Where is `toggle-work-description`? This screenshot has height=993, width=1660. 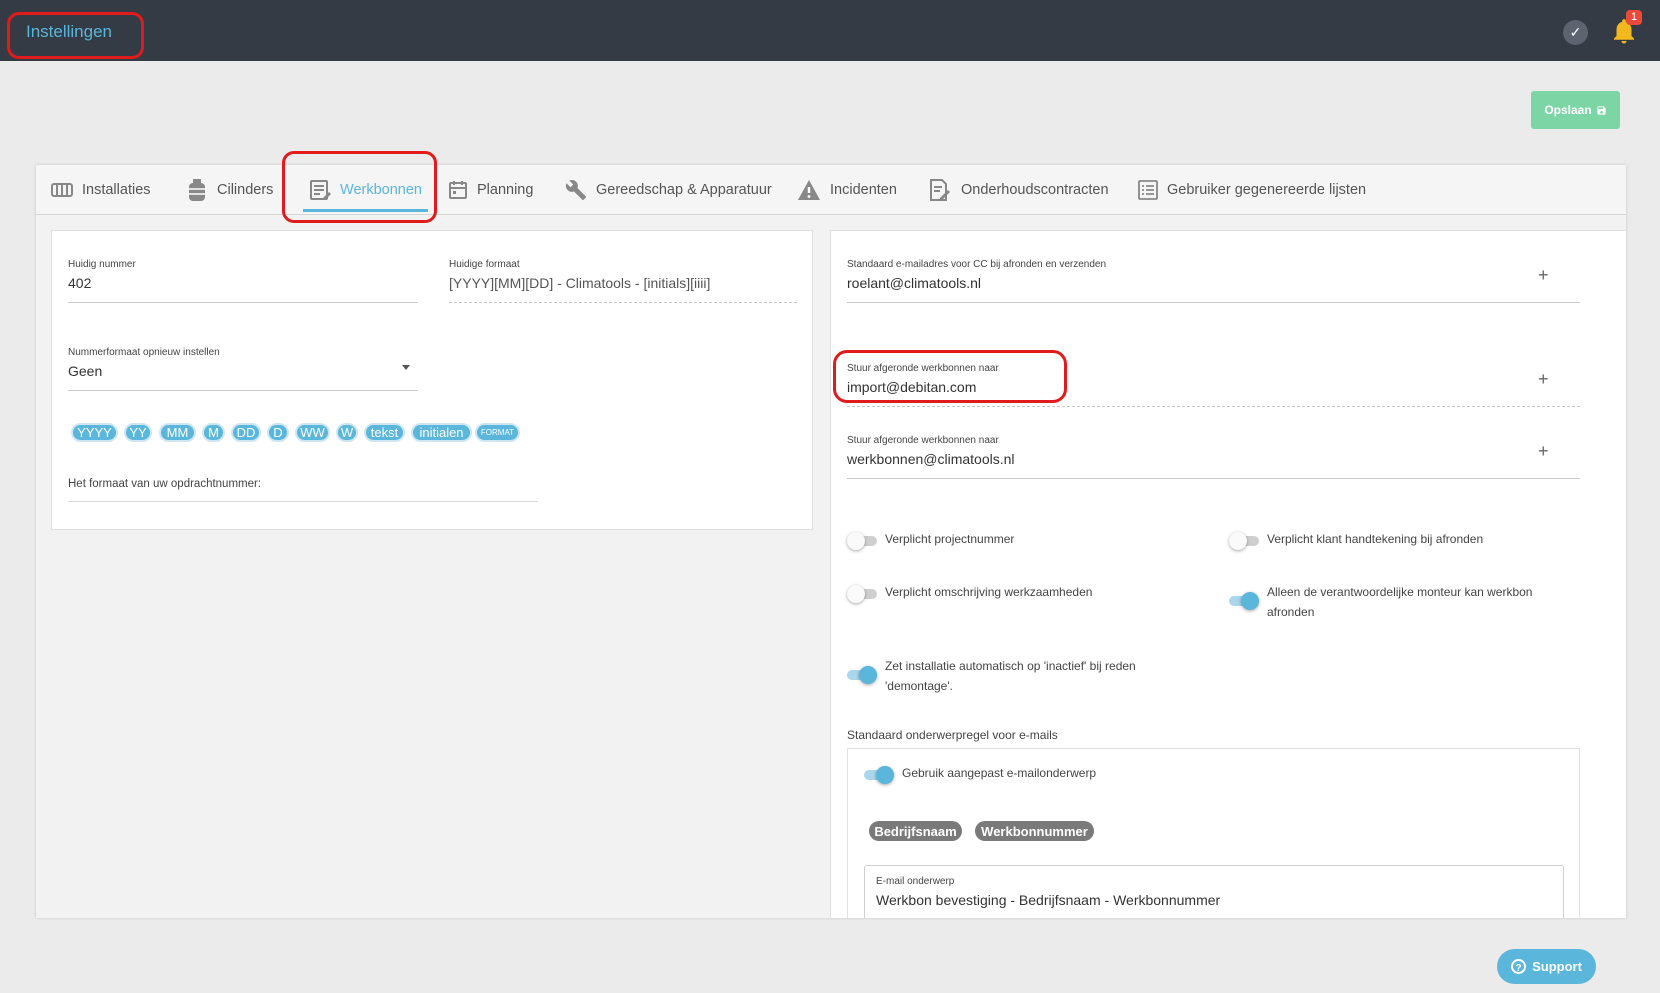
toggle-work-description is located at coordinates (862, 594).